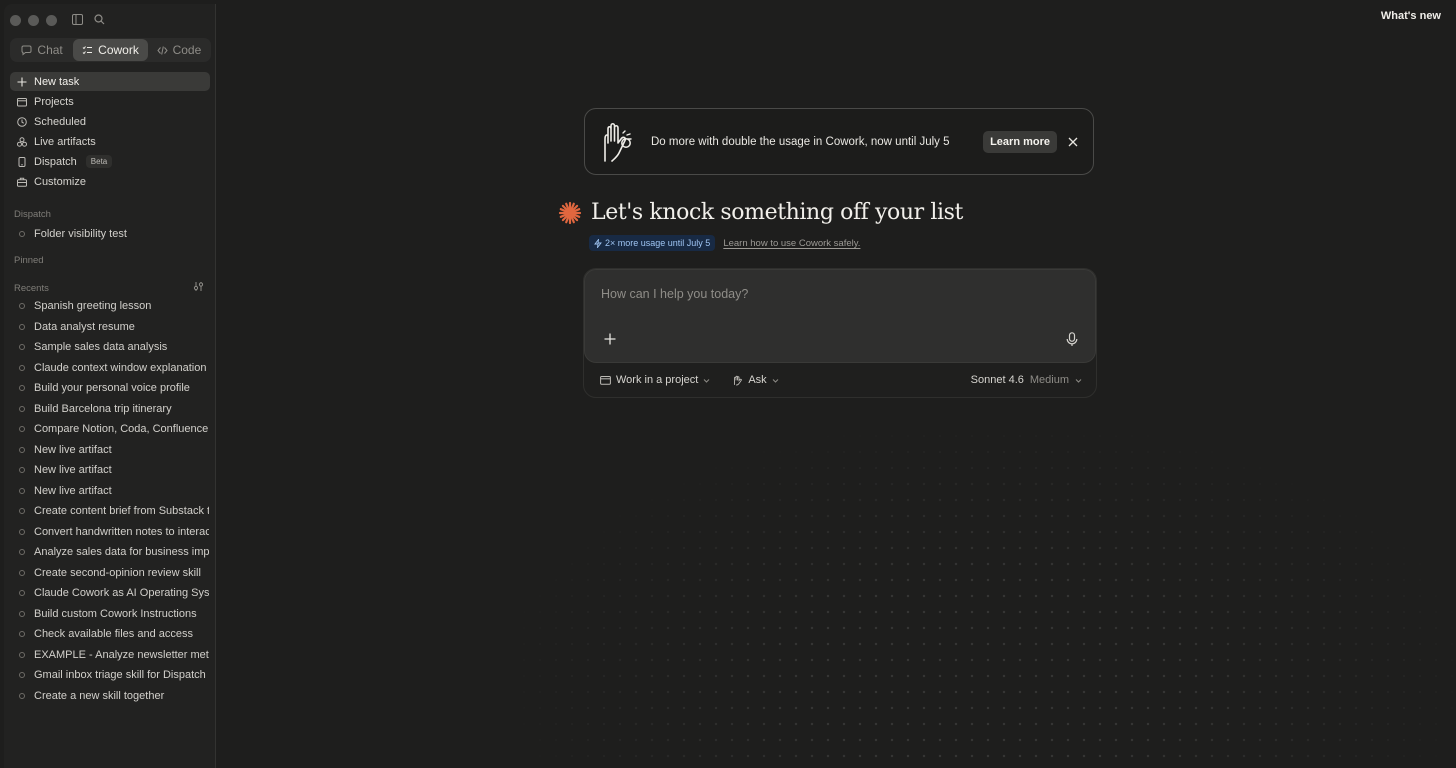  I want to click on dispatch-section-label: Dispatch, so click(32, 214).